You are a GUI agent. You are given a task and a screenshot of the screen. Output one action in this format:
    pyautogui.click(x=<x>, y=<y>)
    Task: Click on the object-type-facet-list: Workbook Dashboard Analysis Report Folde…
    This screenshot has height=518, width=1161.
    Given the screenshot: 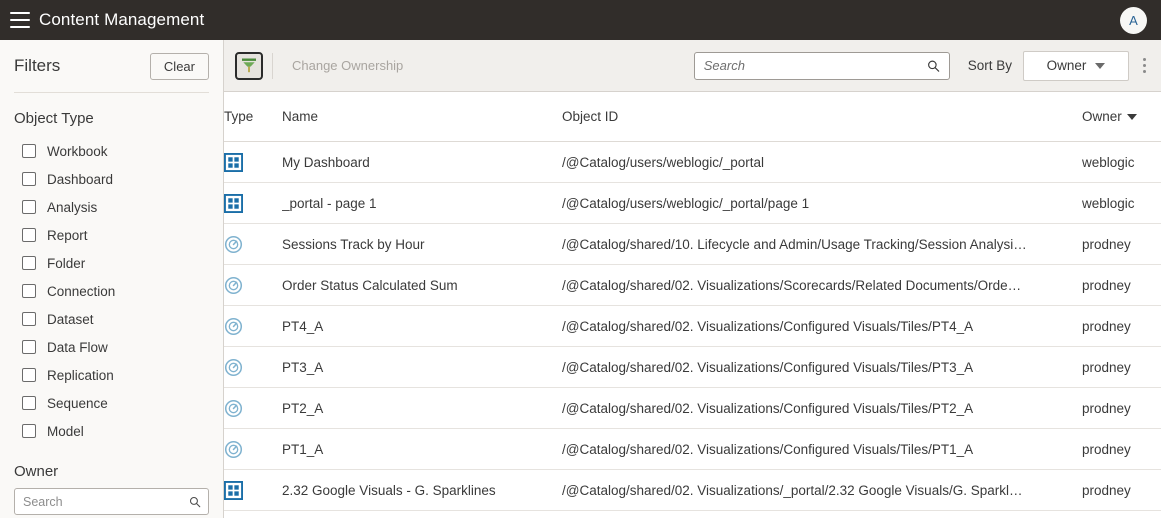 What is the action you would take?
    pyautogui.click(x=111, y=291)
    